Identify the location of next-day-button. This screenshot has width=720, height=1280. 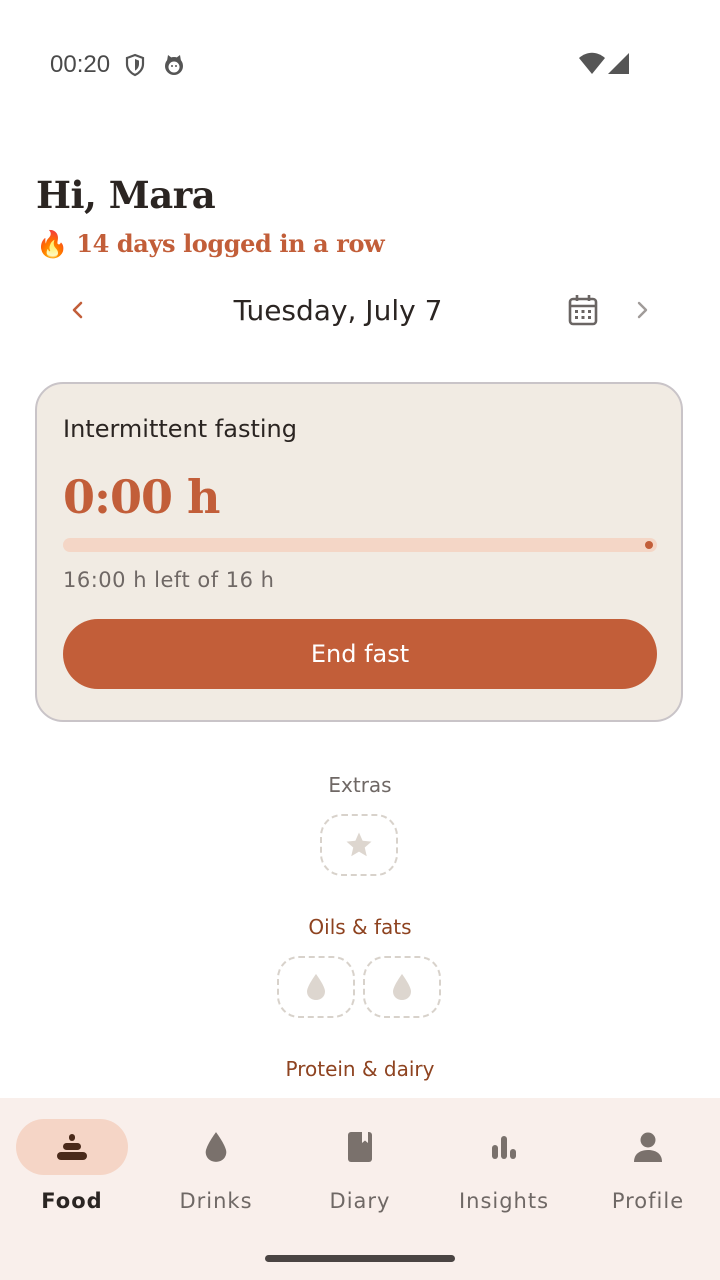
(642, 310).